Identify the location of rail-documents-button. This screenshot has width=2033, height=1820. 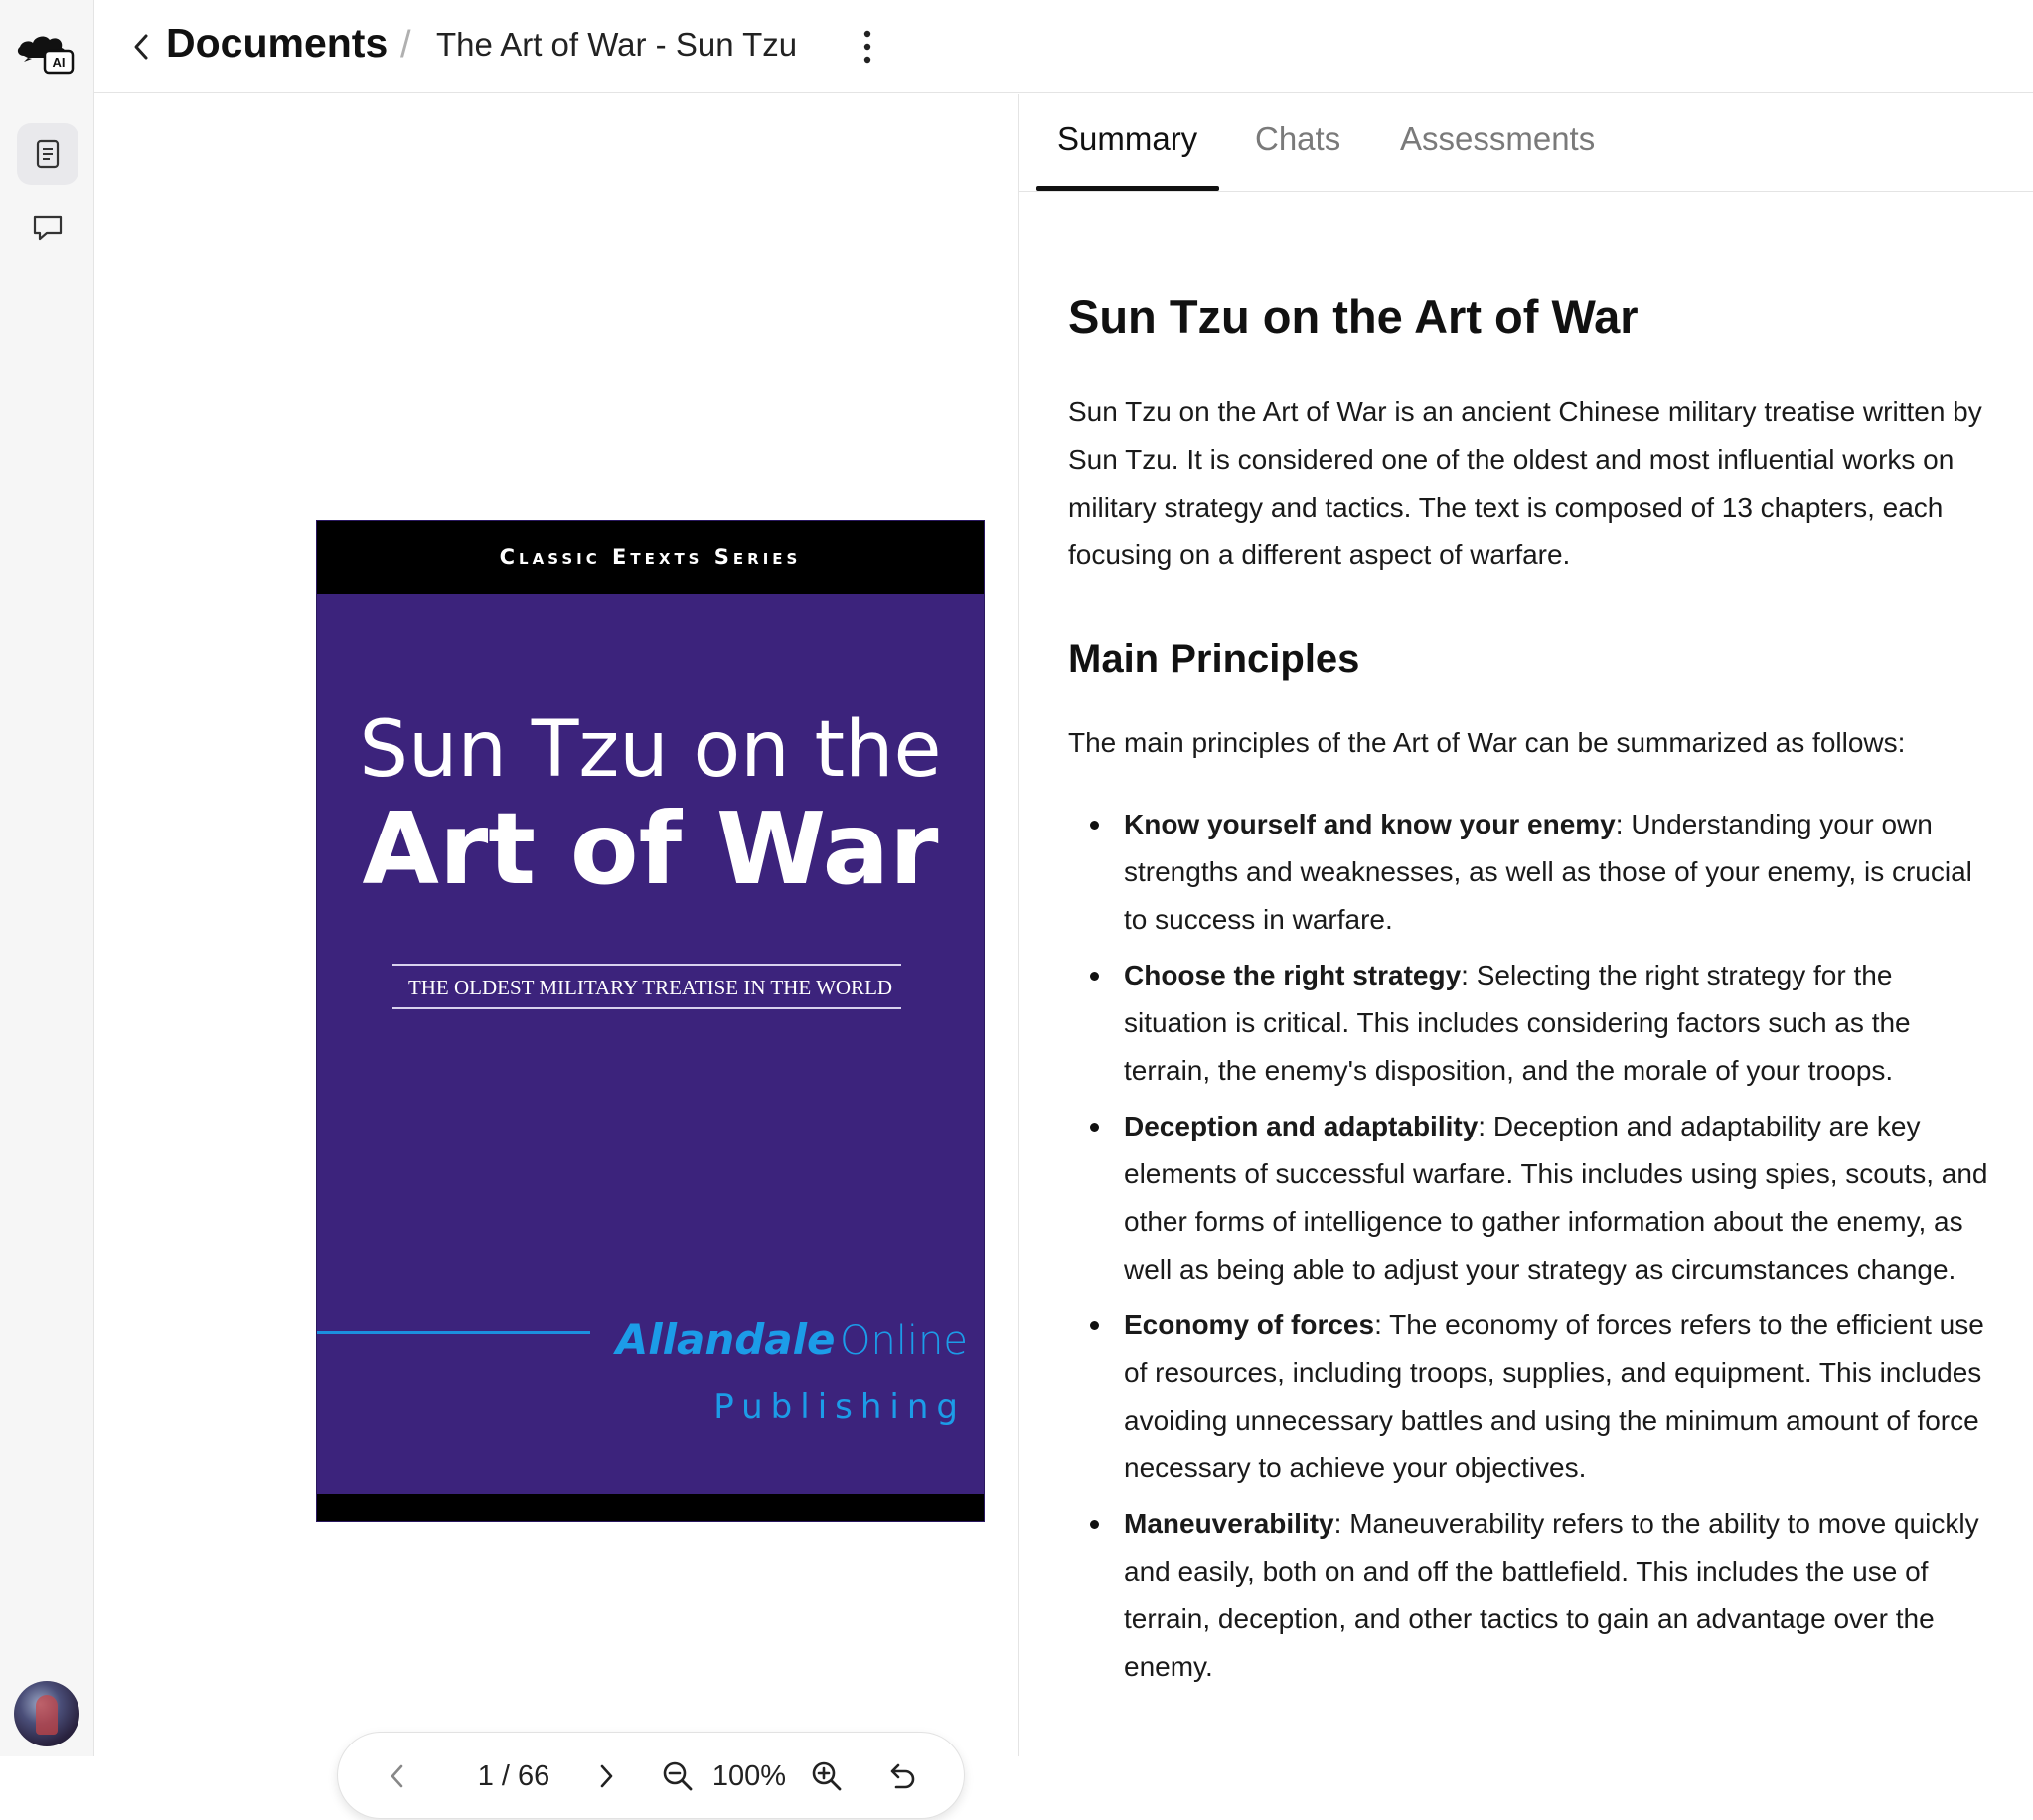
(48, 154).